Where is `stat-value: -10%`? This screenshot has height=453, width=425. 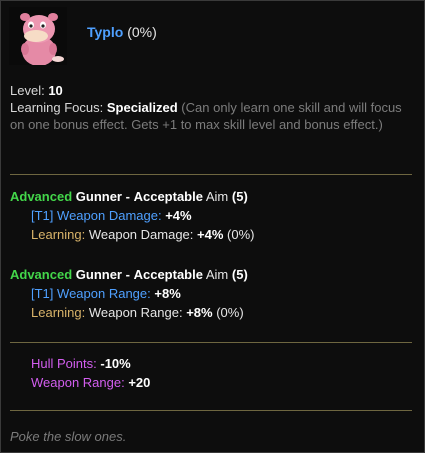 stat-value: -10% is located at coordinates (115, 363).